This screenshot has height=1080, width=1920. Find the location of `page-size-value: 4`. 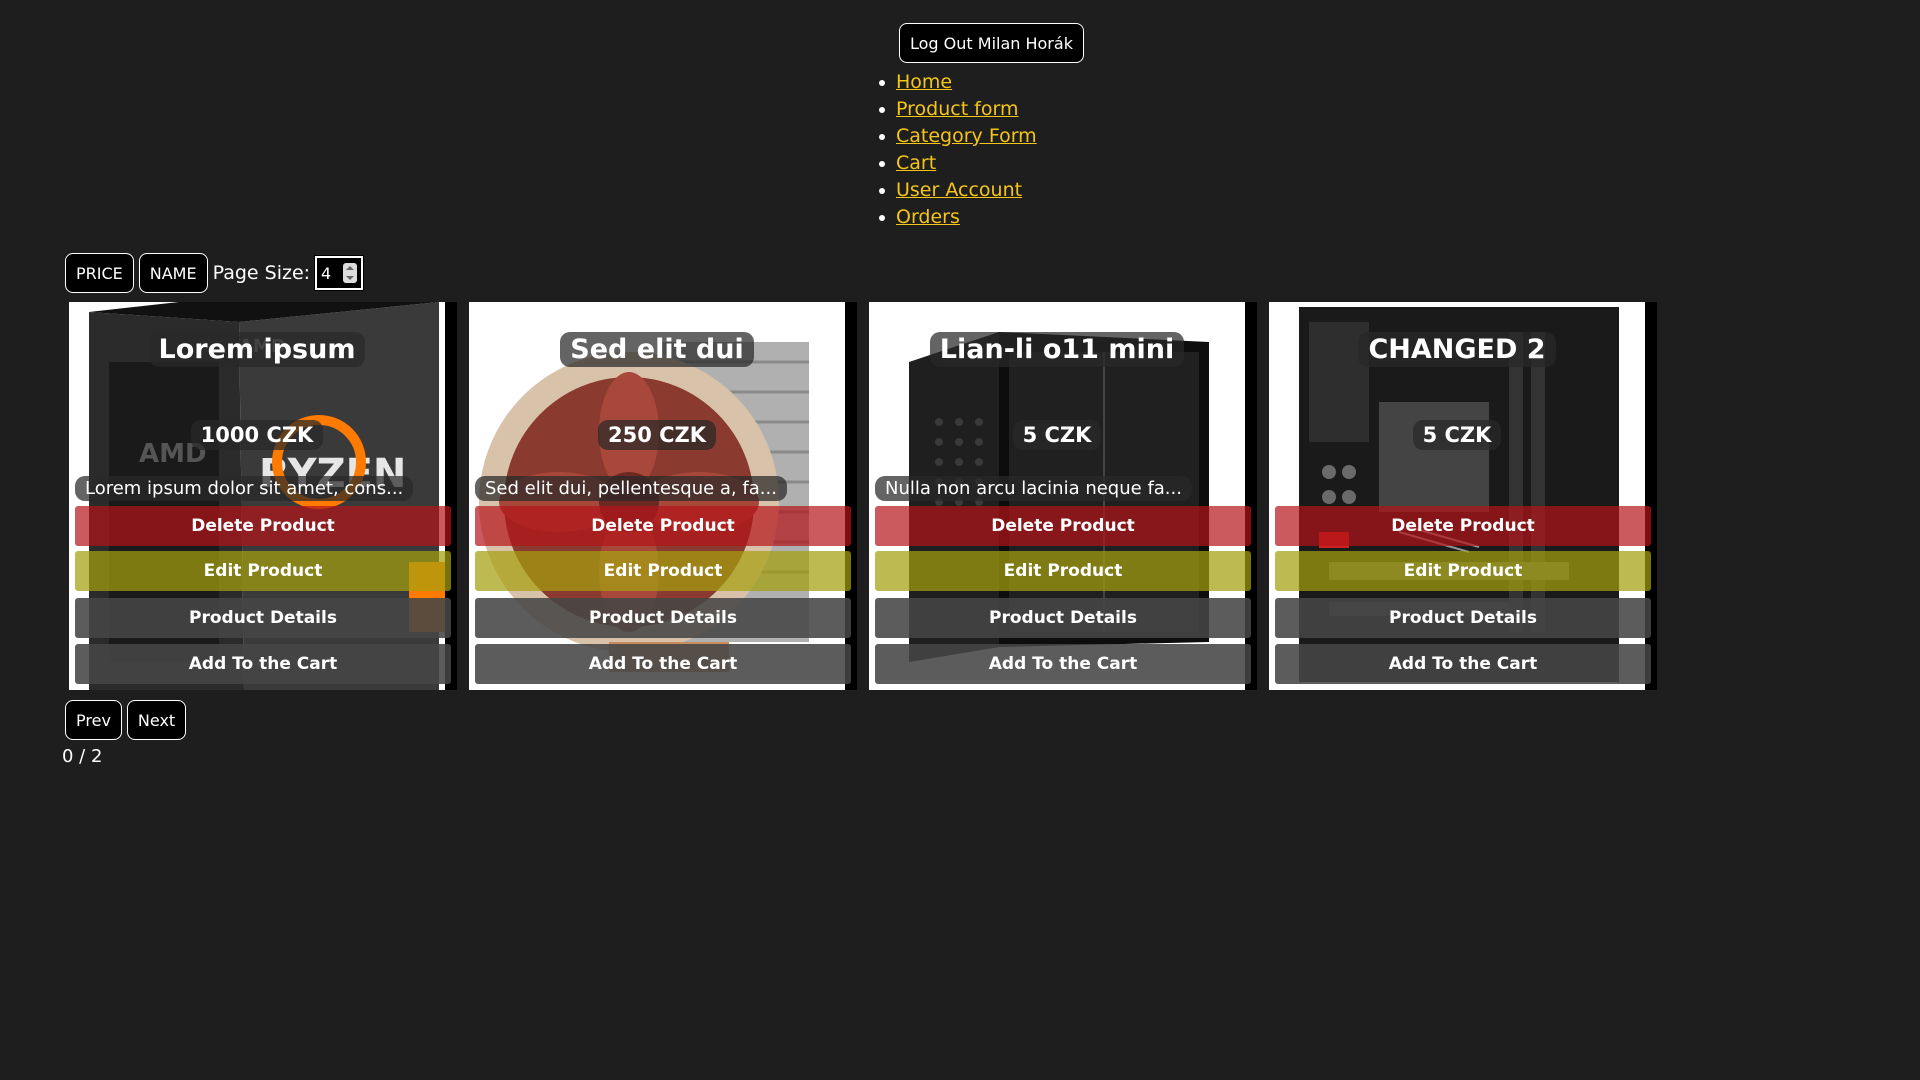

page-size-value: 4 is located at coordinates (326, 273).